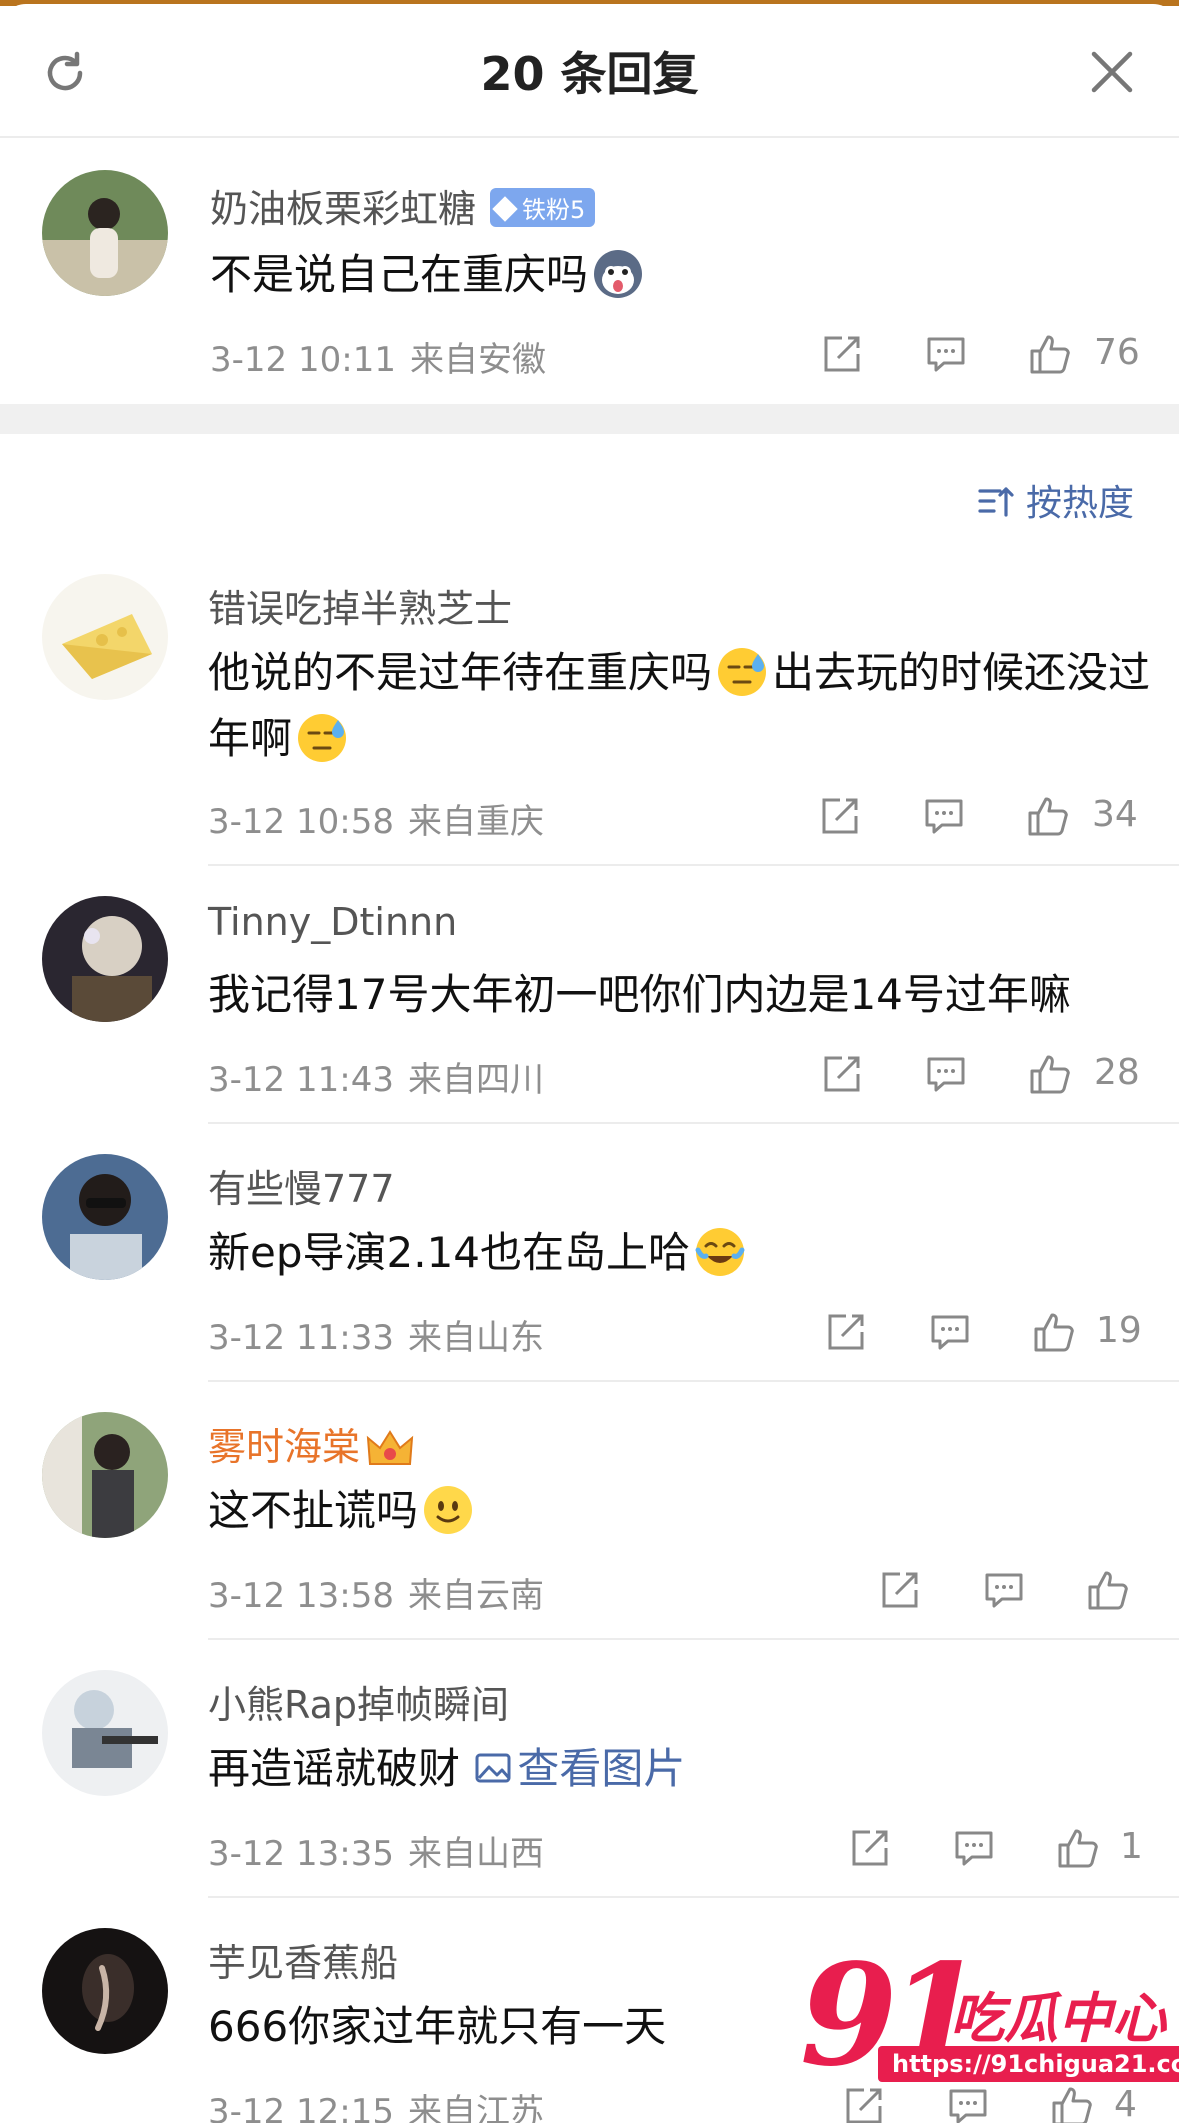 The height and width of the screenshot is (2123, 1179). I want to click on smile-emoji-icon, so click(448, 1510).